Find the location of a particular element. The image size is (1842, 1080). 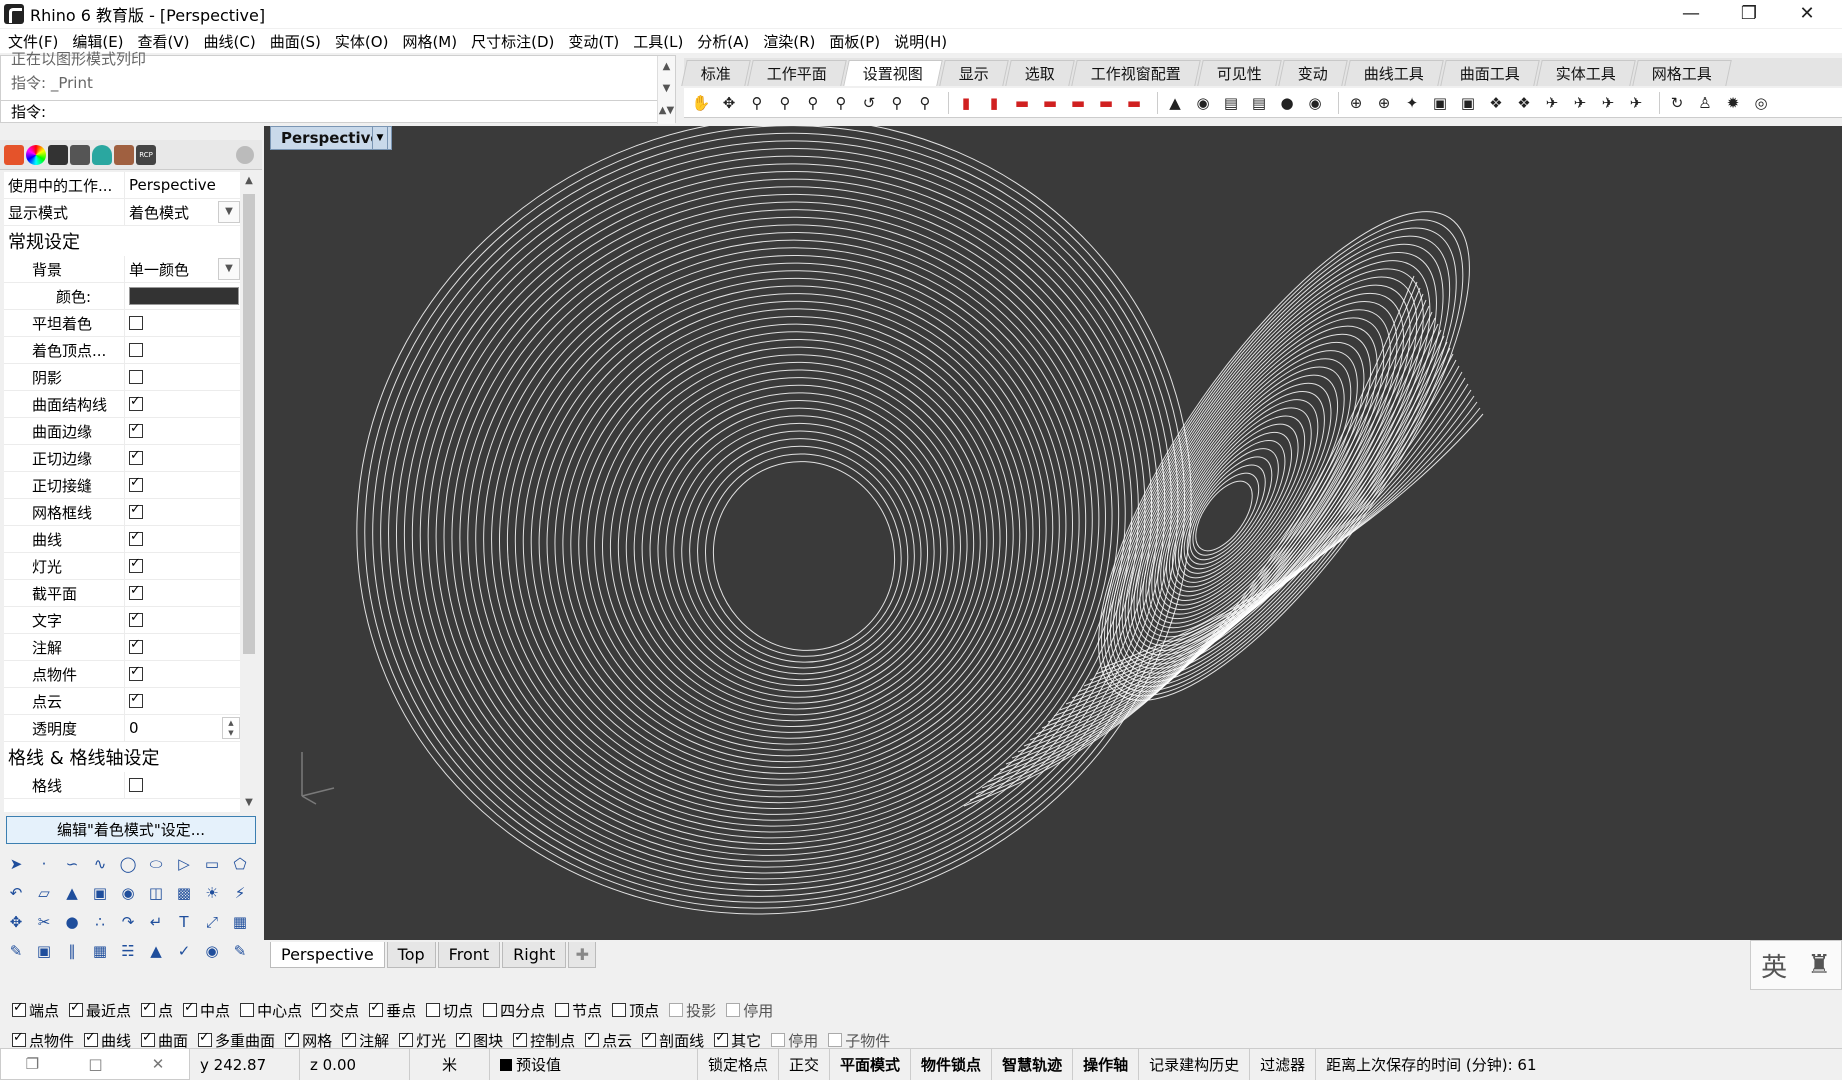

scrollbar-thumb is located at coordinates (249, 424).